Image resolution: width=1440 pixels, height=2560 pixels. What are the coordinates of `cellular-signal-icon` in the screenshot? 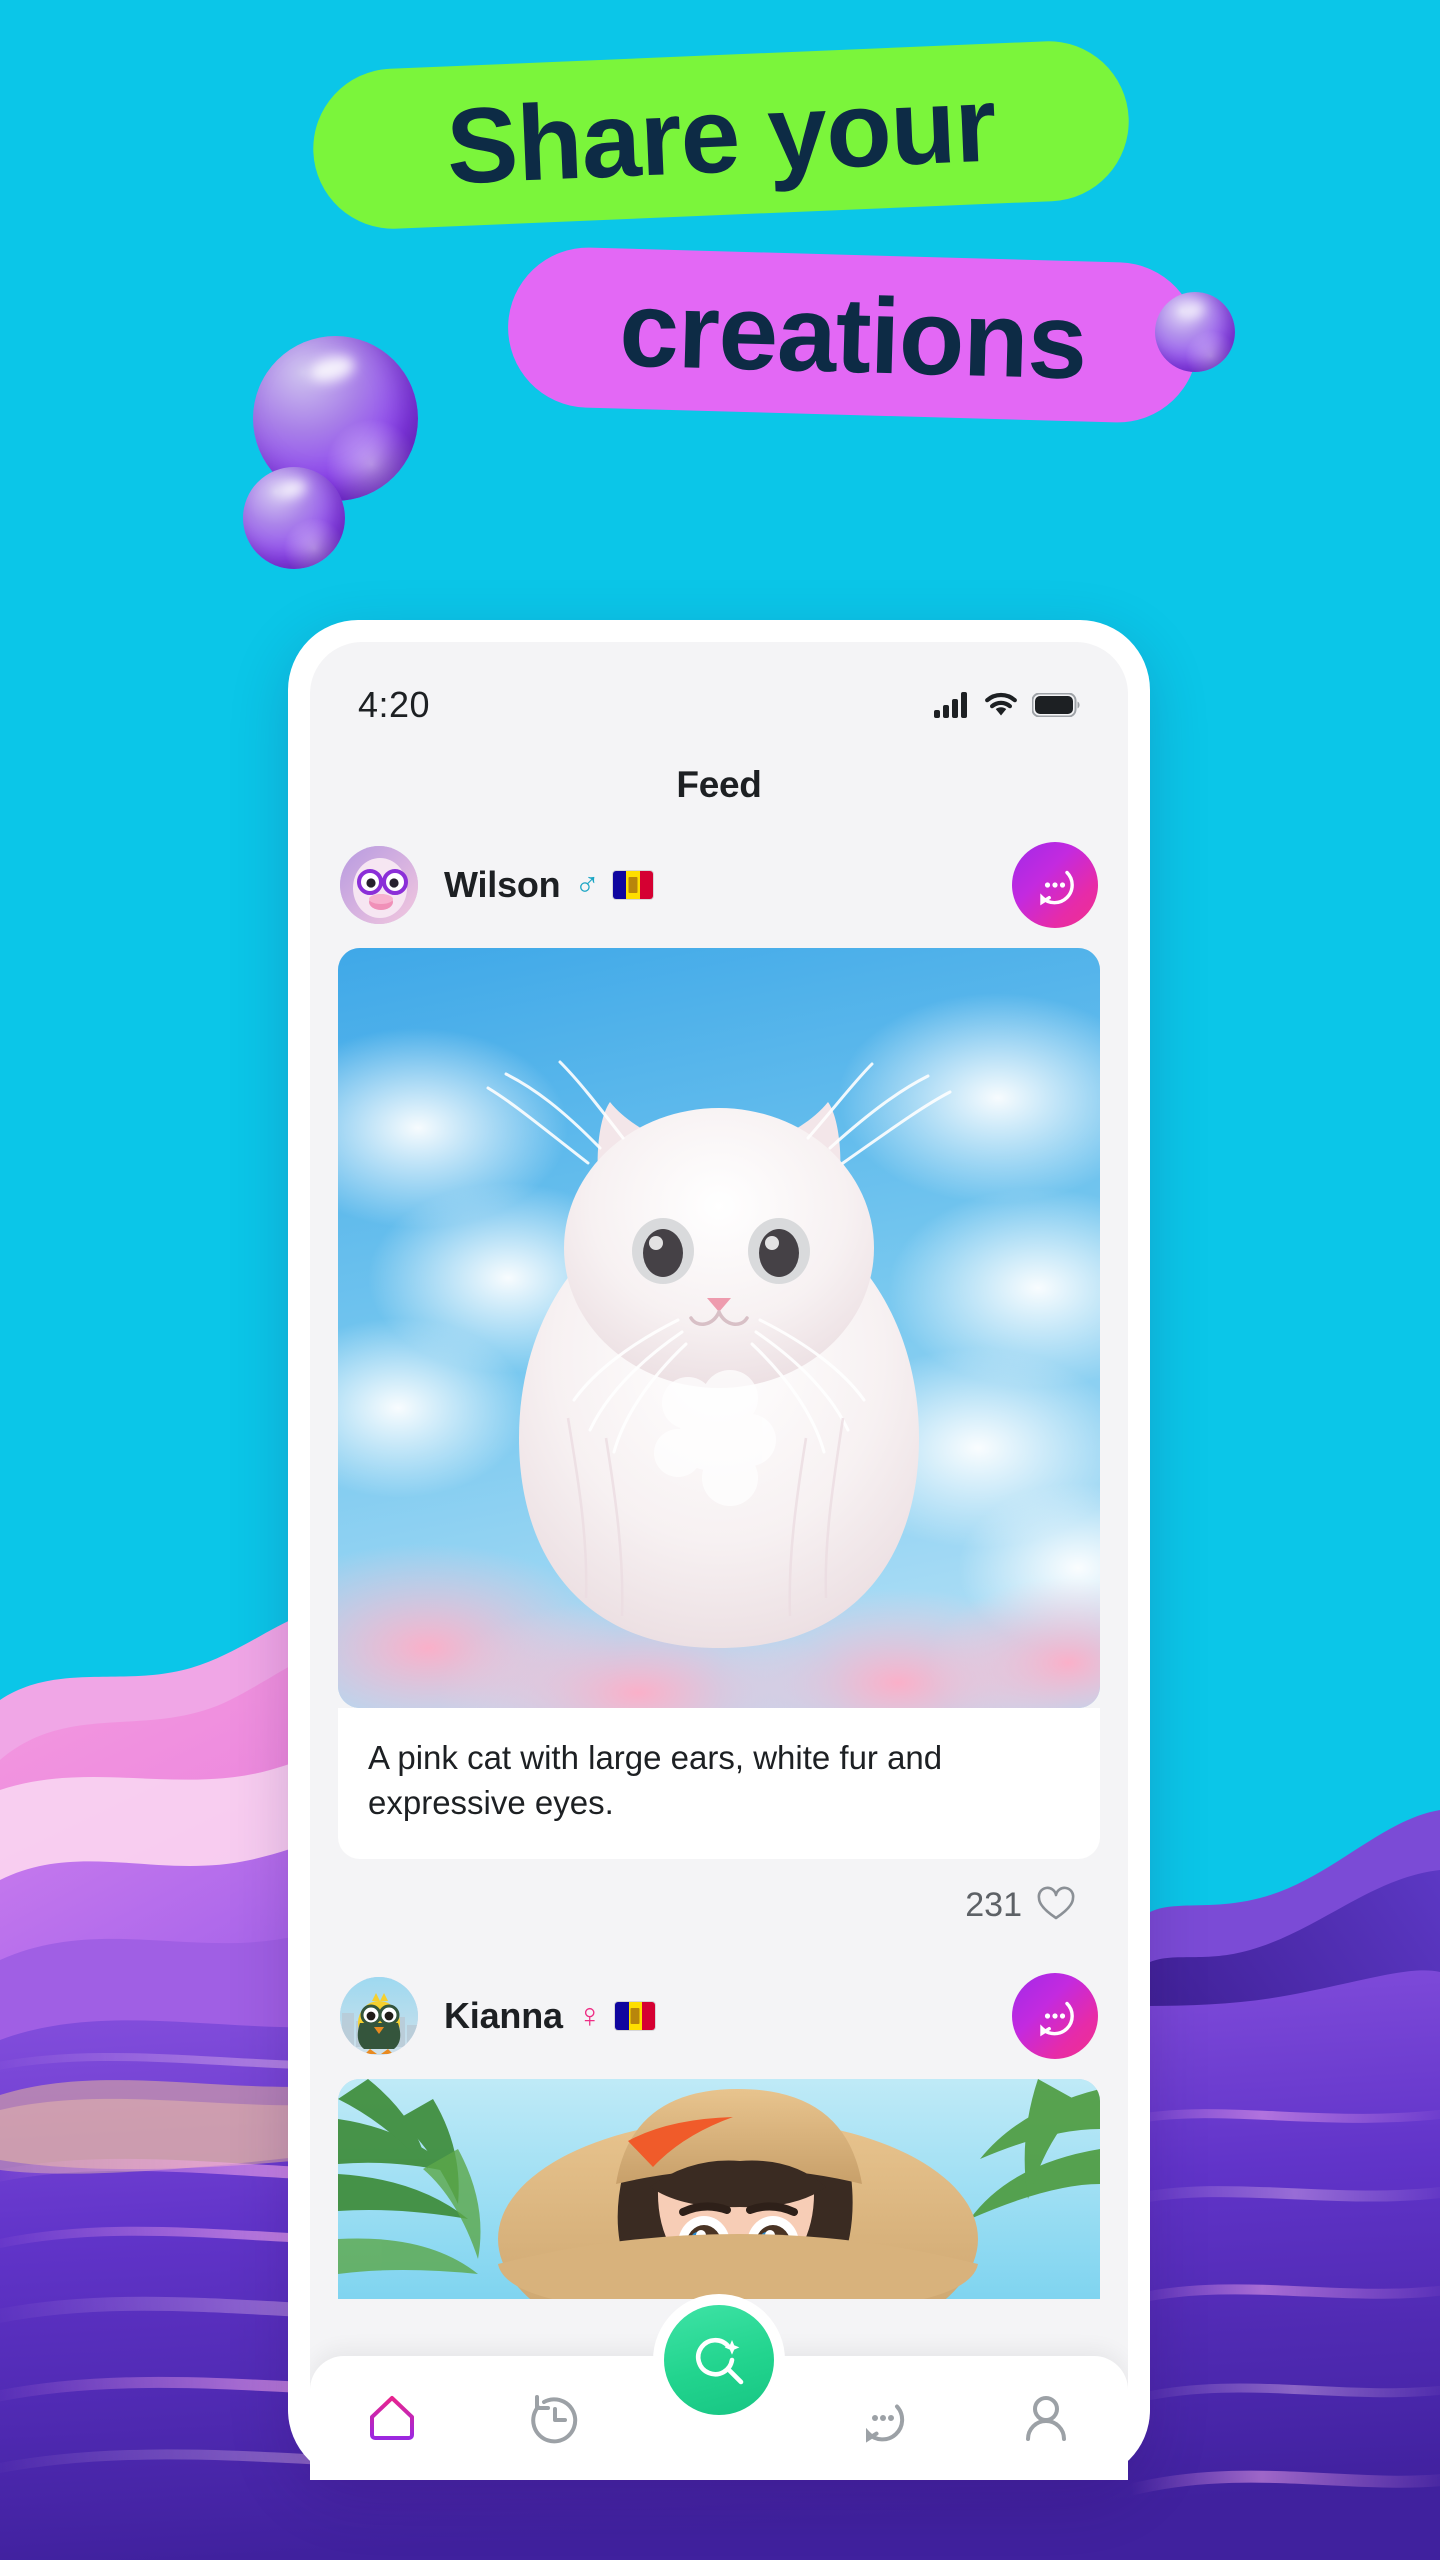 It's located at (950, 705).